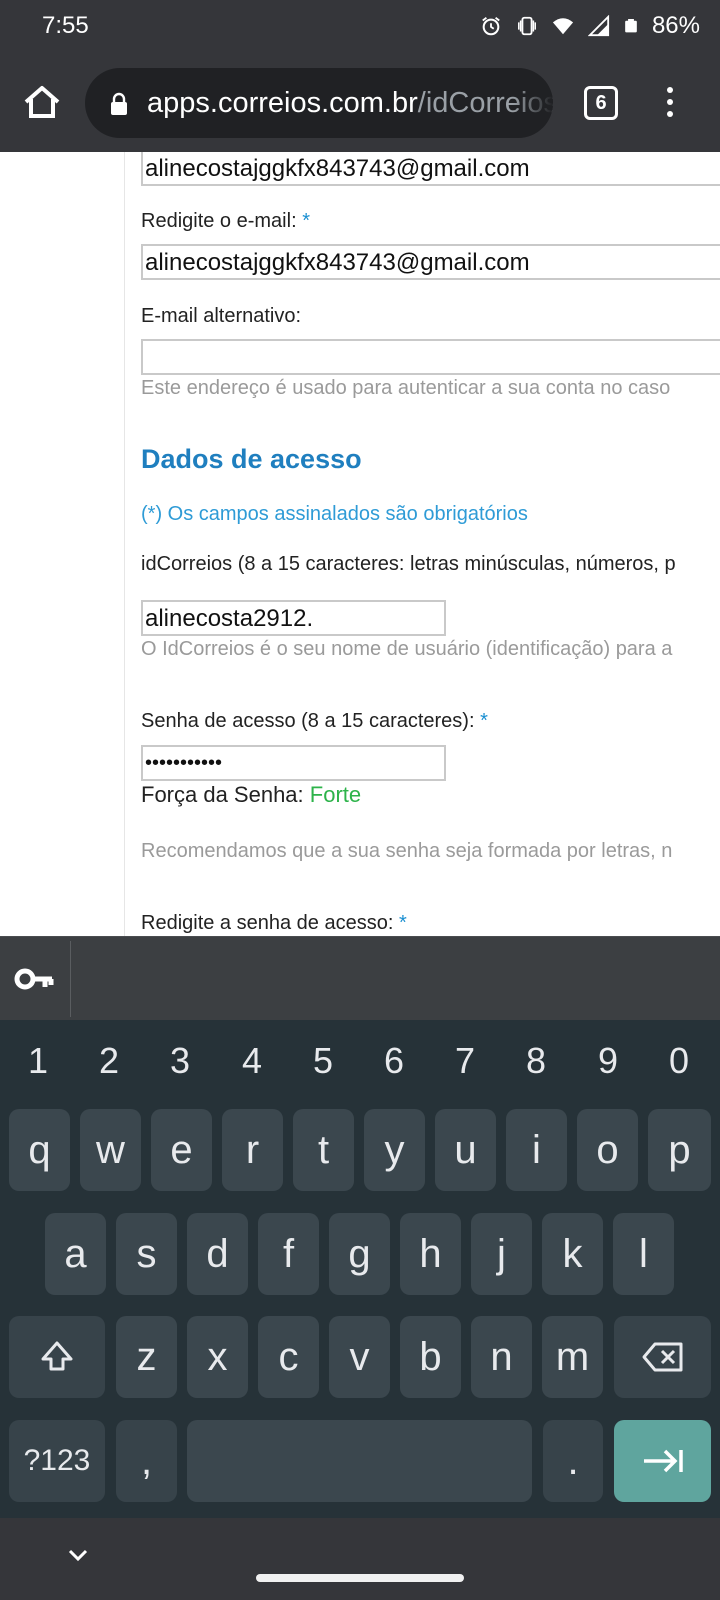 The image size is (720, 1600). What do you see at coordinates (598, 26) in the screenshot?
I see `signal-icon` at bounding box center [598, 26].